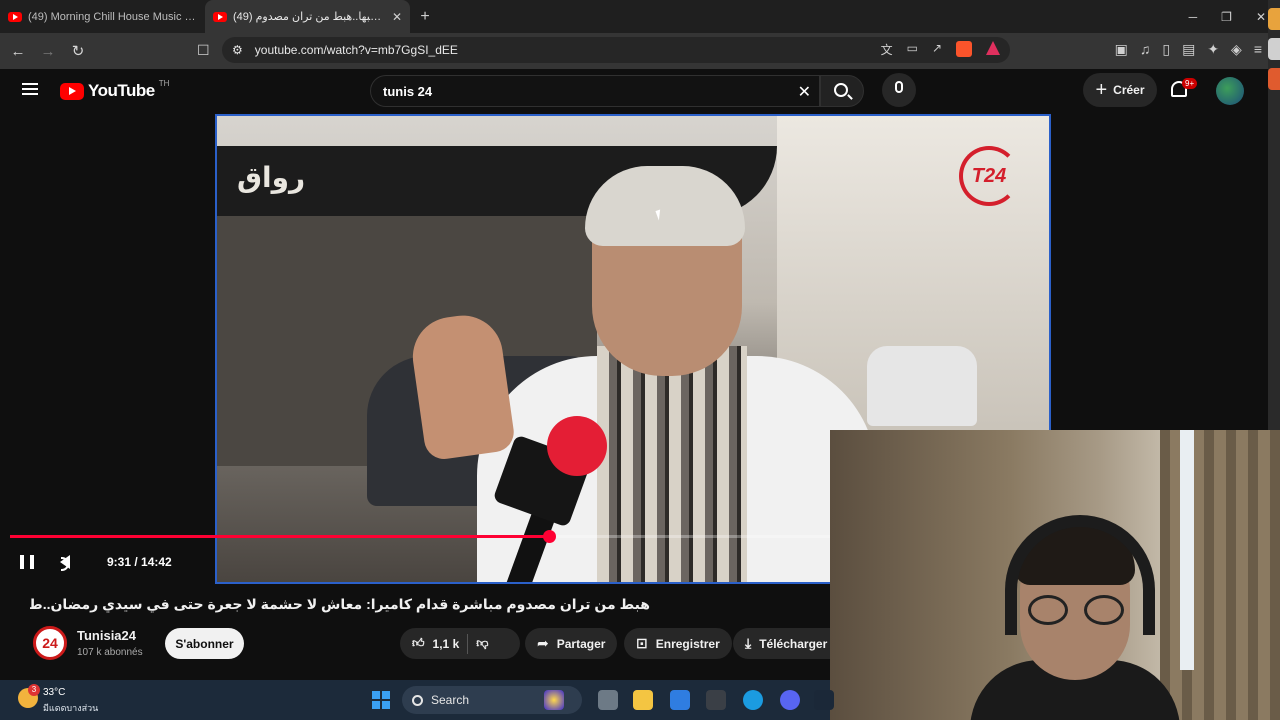 This screenshot has width=1280, height=720. What do you see at coordinates (964, 49) in the screenshot?
I see `brave-shield-icon` at bounding box center [964, 49].